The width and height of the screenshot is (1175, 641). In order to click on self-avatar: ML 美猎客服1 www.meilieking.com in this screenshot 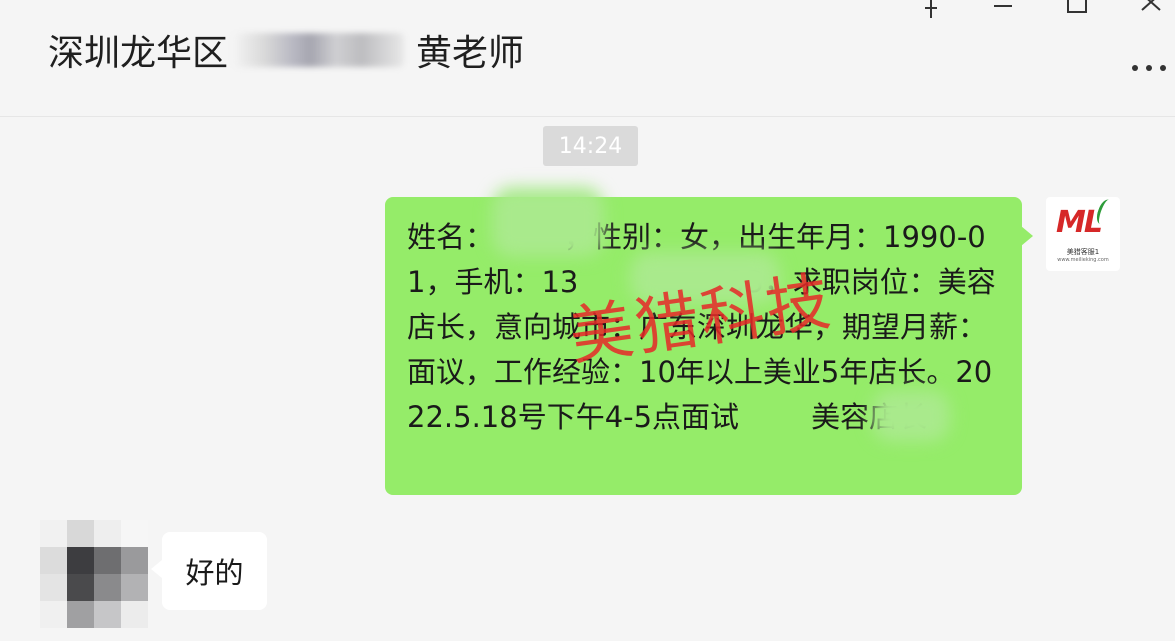, I will do `click(1083, 234)`.